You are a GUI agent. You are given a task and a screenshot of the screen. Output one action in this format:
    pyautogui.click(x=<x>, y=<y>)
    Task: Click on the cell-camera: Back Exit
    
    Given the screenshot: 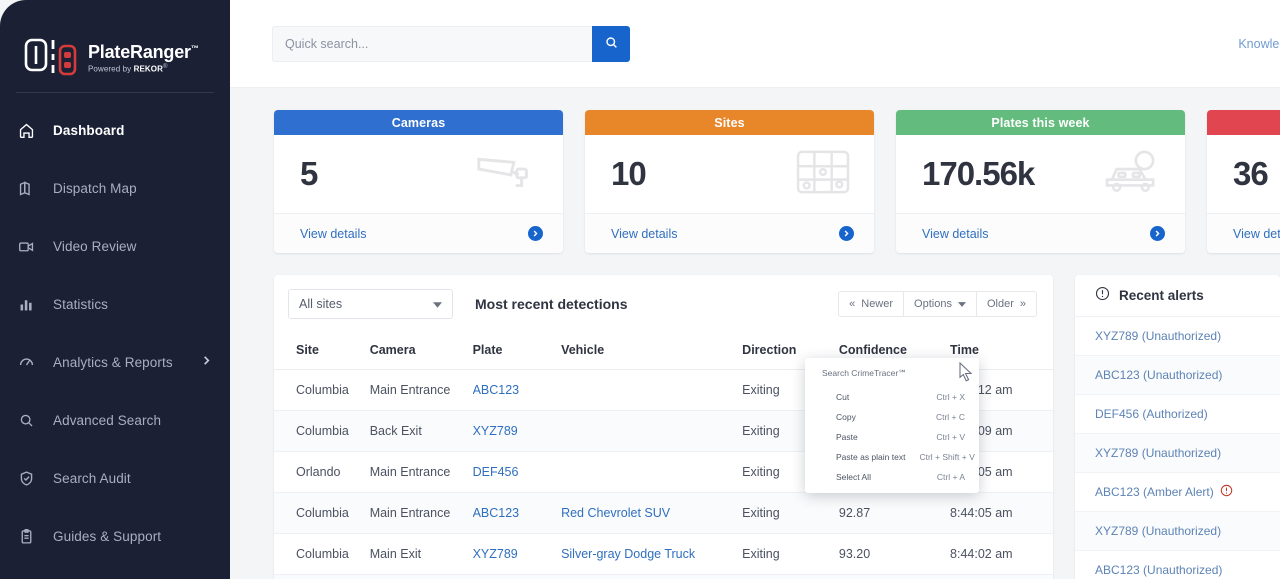 What is the action you would take?
    pyautogui.click(x=421, y=431)
    